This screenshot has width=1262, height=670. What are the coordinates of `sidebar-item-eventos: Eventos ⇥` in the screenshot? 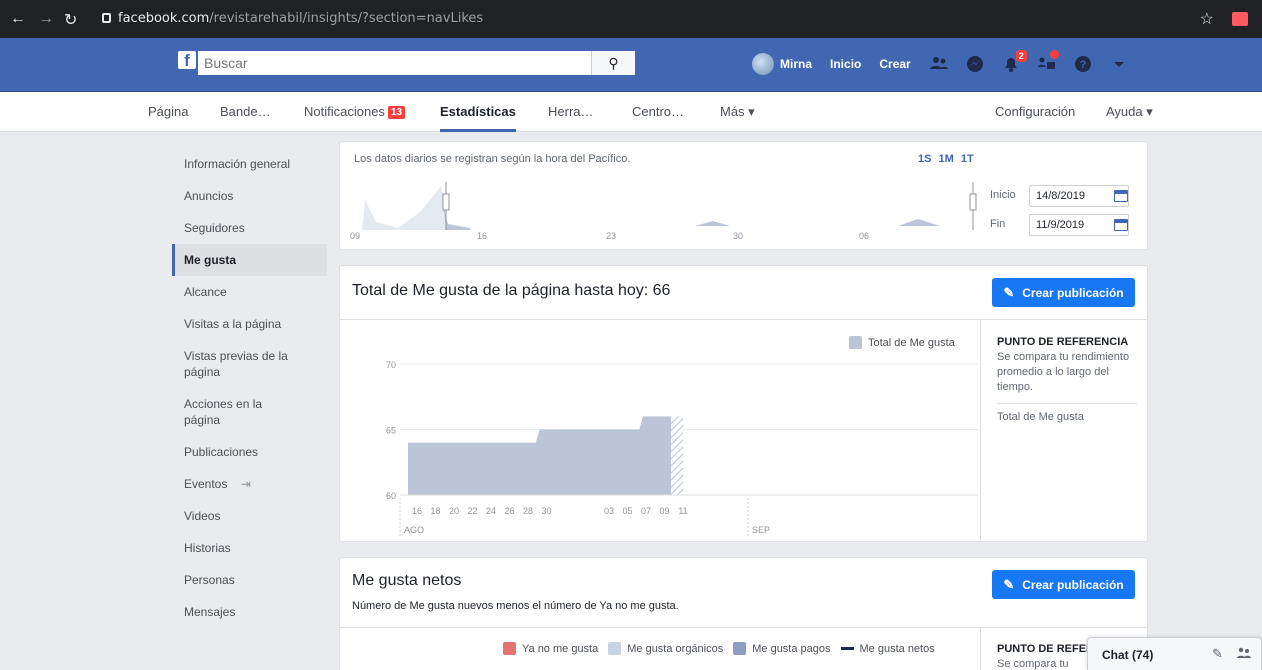 It's located at (249, 484).